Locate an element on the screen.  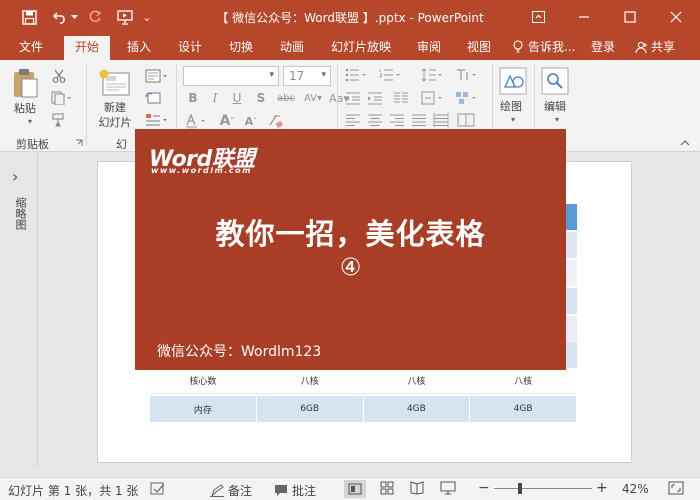
thumbnail-pane: › 缩略图 is located at coordinates (19, 310).